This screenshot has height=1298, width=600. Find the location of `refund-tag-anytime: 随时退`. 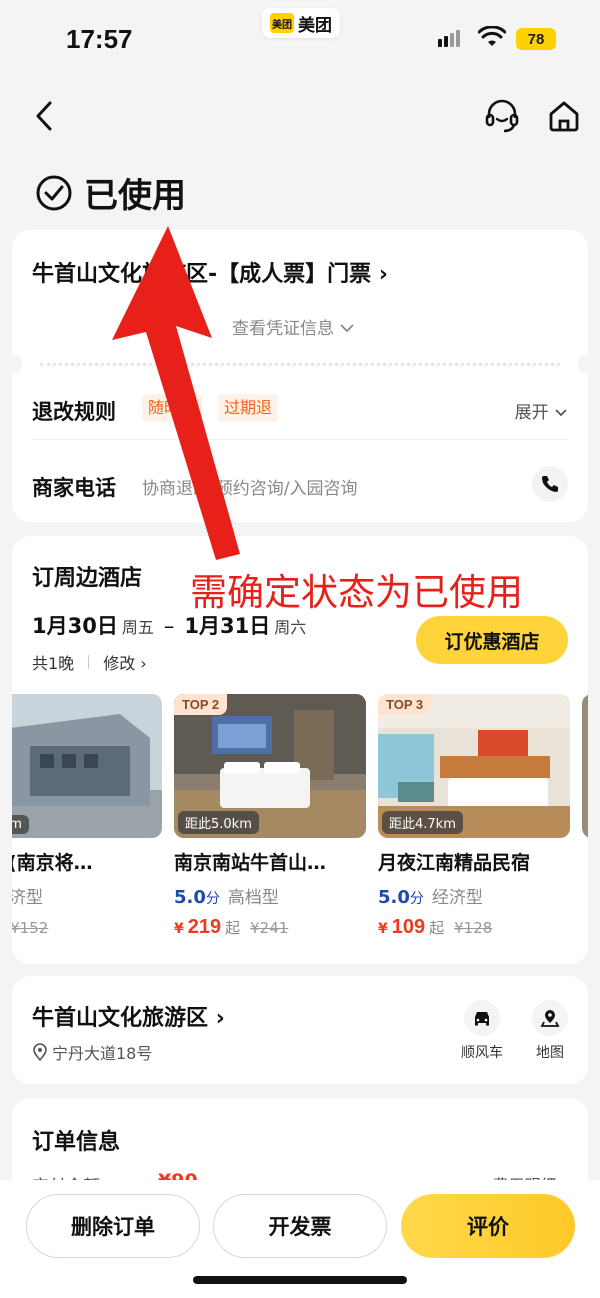

refund-tag-anytime: 随时退 is located at coordinates (172, 408).